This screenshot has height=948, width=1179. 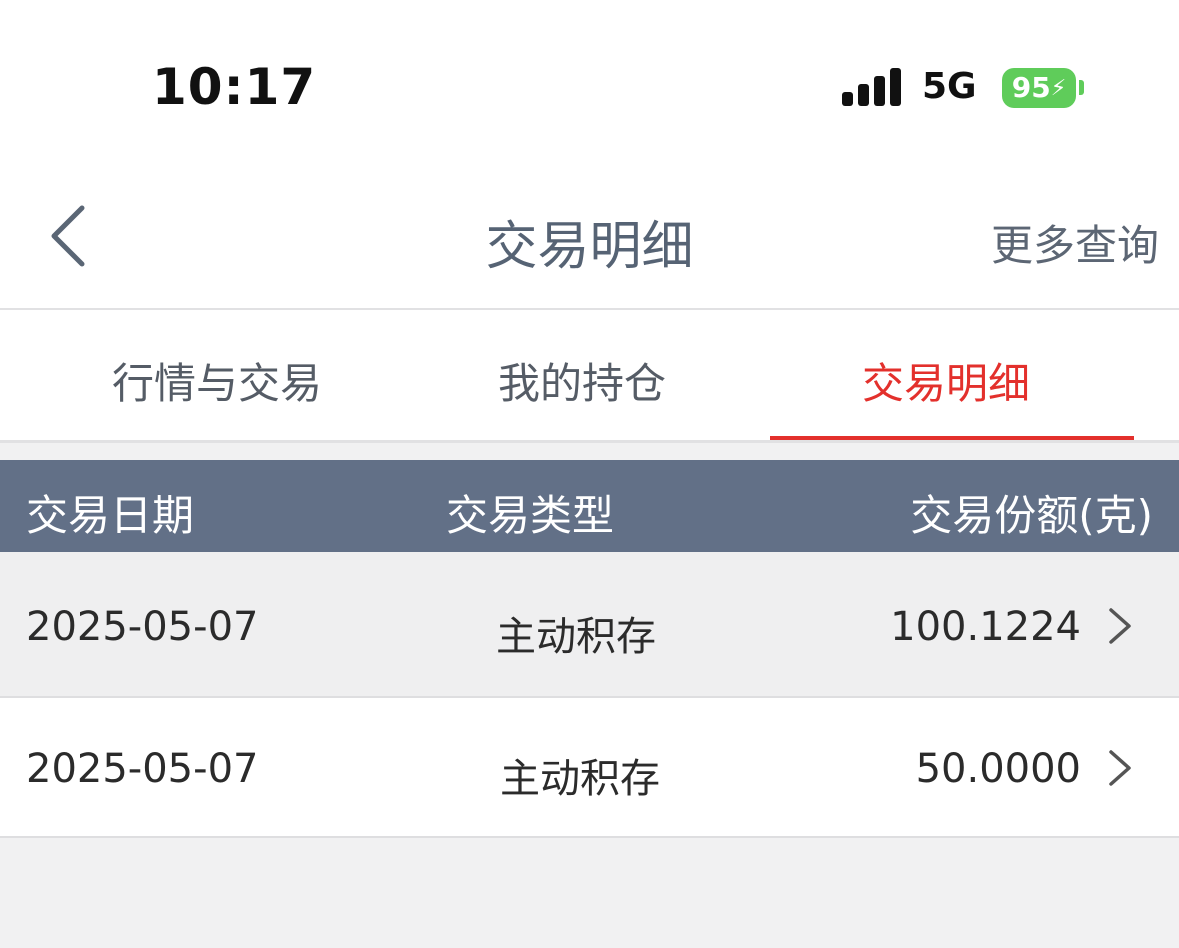 I want to click on header-date: 交易日期, so click(x=110, y=515).